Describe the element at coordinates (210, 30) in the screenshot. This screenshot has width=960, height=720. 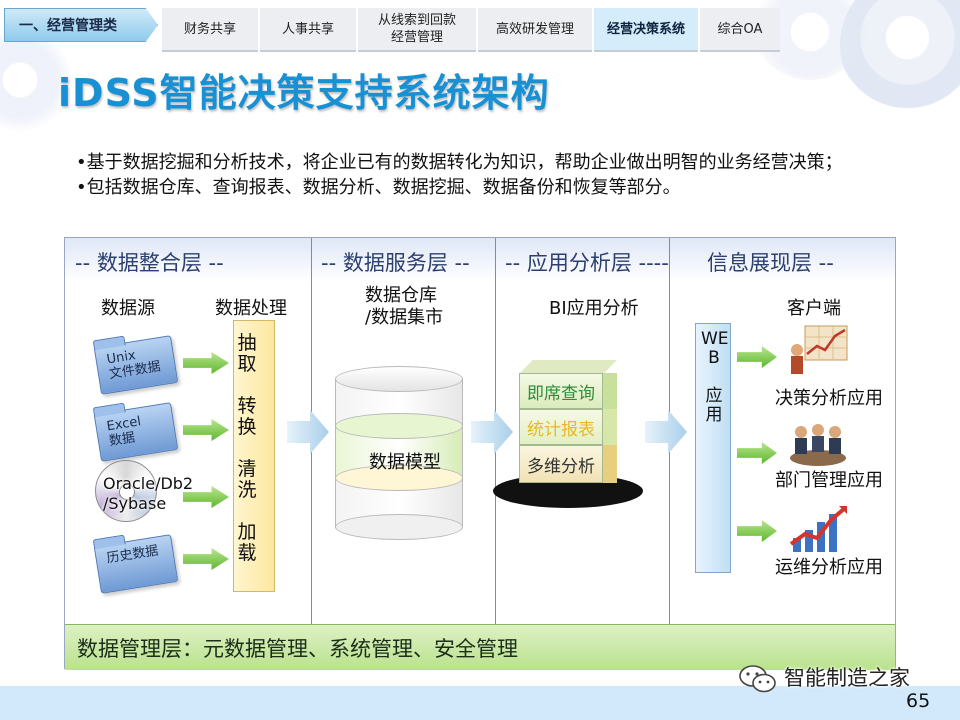
I see `tab-finance-sharing: 财务共享` at that location.